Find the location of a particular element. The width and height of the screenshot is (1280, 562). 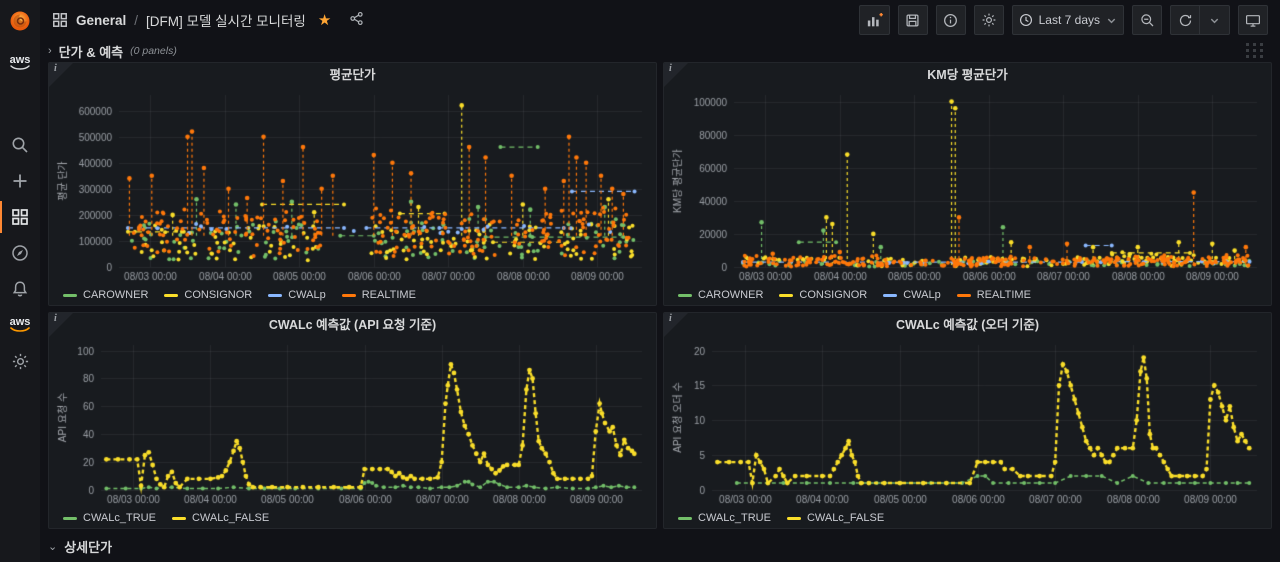

sidebar-item-configuration is located at coordinates (20, 361).